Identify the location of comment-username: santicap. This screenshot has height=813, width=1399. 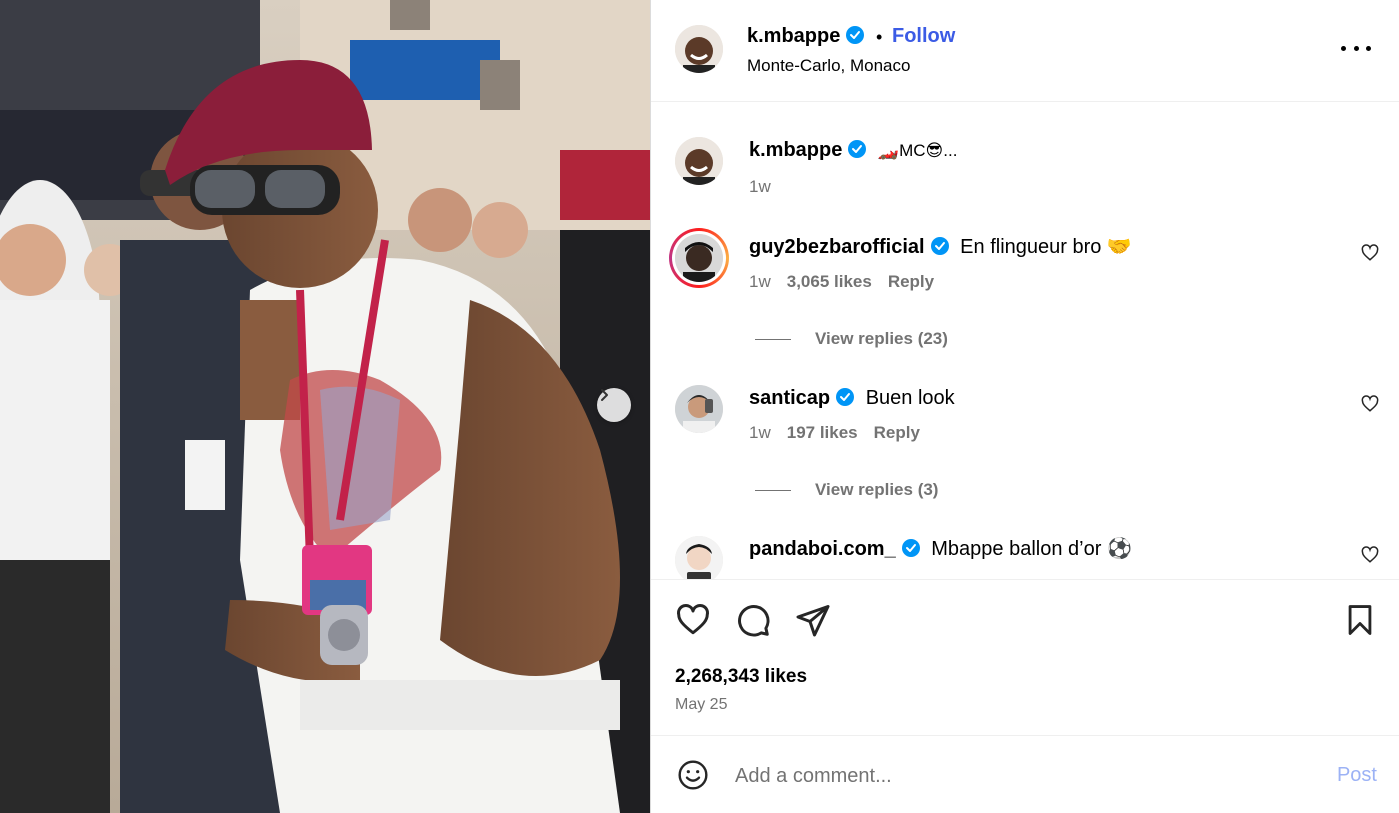
(789, 398).